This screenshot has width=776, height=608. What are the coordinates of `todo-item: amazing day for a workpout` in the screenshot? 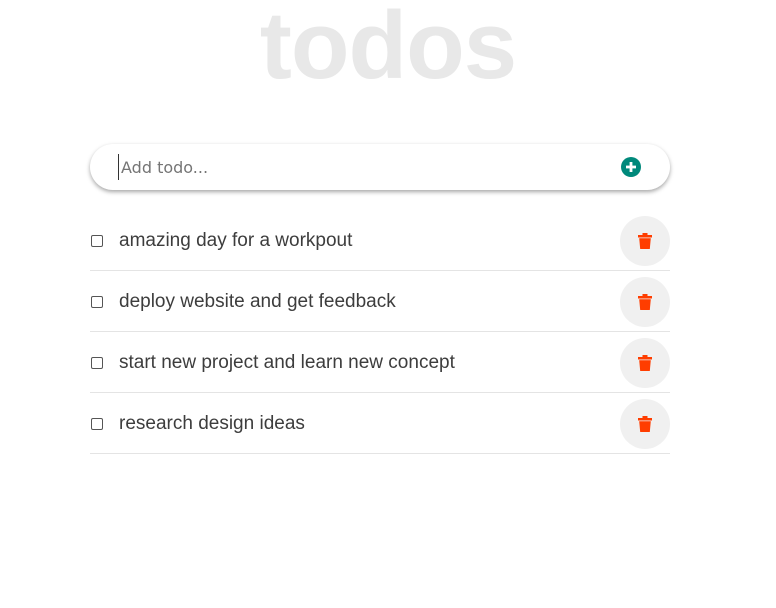 It's located at (380, 240).